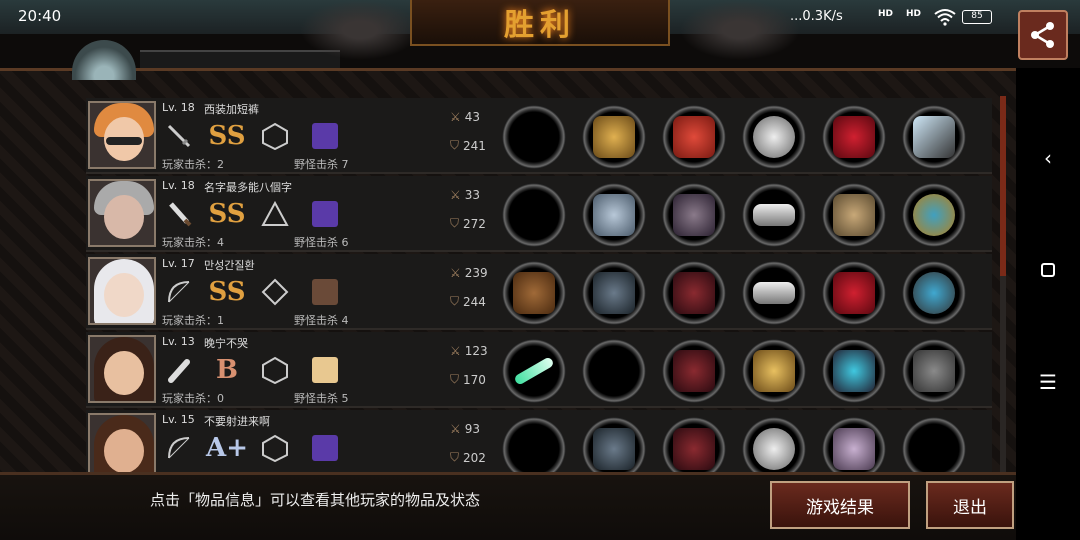  What do you see at coordinates (468, 145) in the screenshot?
I see `defense-stat: ⛉ 241` at bounding box center [468, 145].